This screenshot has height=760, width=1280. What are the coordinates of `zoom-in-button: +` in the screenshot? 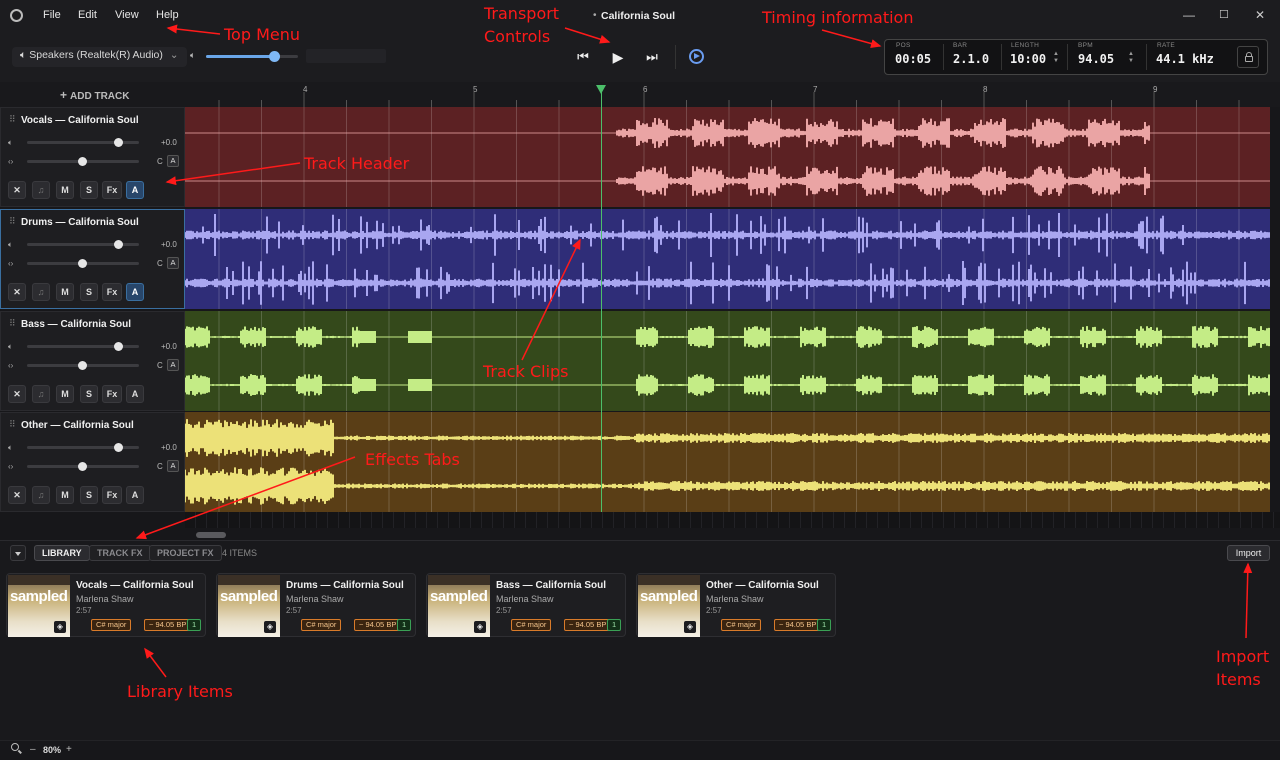 It's located at (69, 749).